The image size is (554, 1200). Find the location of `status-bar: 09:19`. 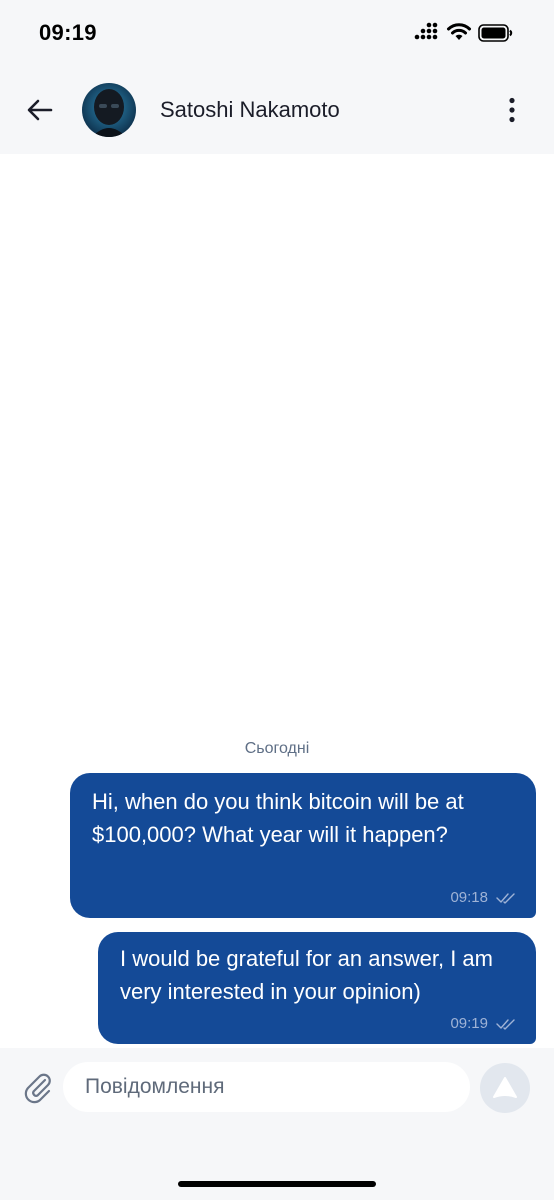

status-bar: 09:19 is located at coordinates (277, 33).